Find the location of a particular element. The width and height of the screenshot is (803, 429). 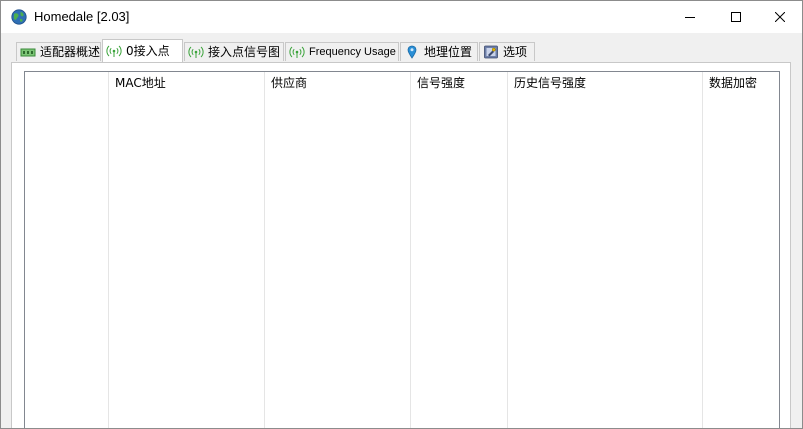

maximize-icon is located at coordinates (736, 17).